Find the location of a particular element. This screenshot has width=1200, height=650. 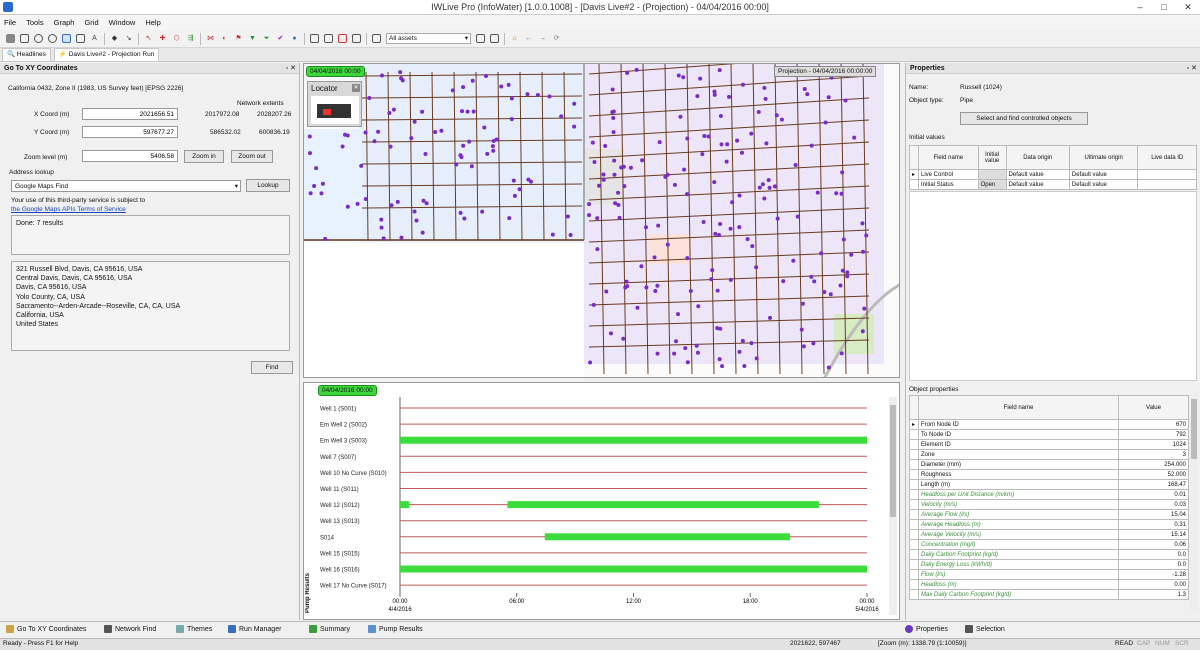

select-area-icon: ⬡ is located at coordinates (176, 38).